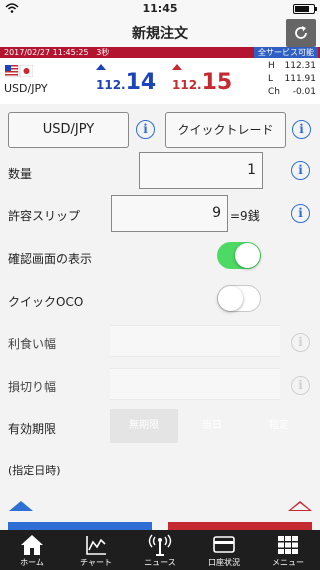 Image resolution: width=320 pixels, height=570 pixels. I want to click on confirm-screen-toggle, so click(239, 255).